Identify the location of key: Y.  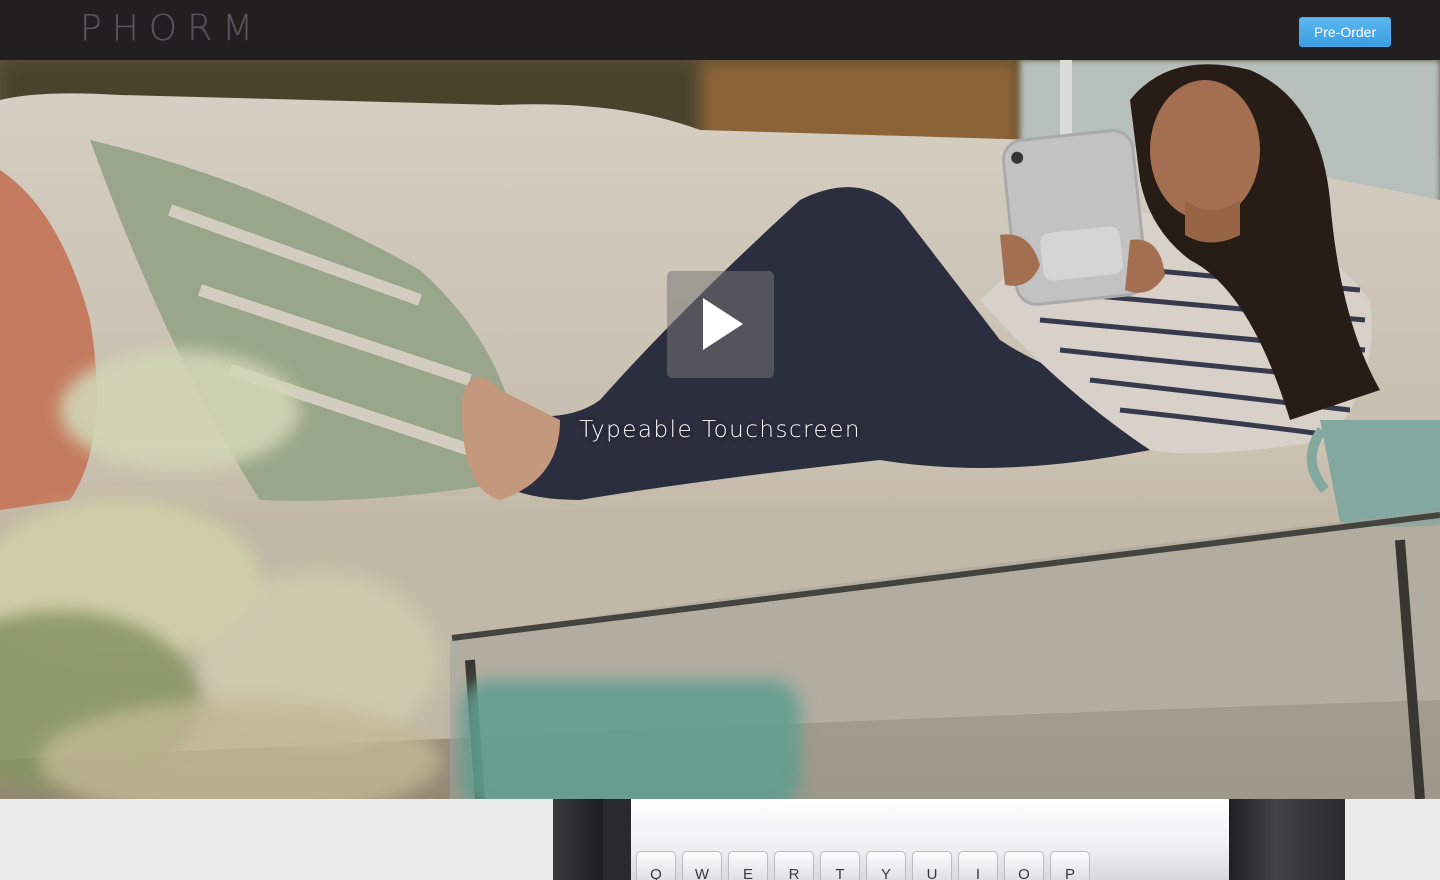
(886, 865).